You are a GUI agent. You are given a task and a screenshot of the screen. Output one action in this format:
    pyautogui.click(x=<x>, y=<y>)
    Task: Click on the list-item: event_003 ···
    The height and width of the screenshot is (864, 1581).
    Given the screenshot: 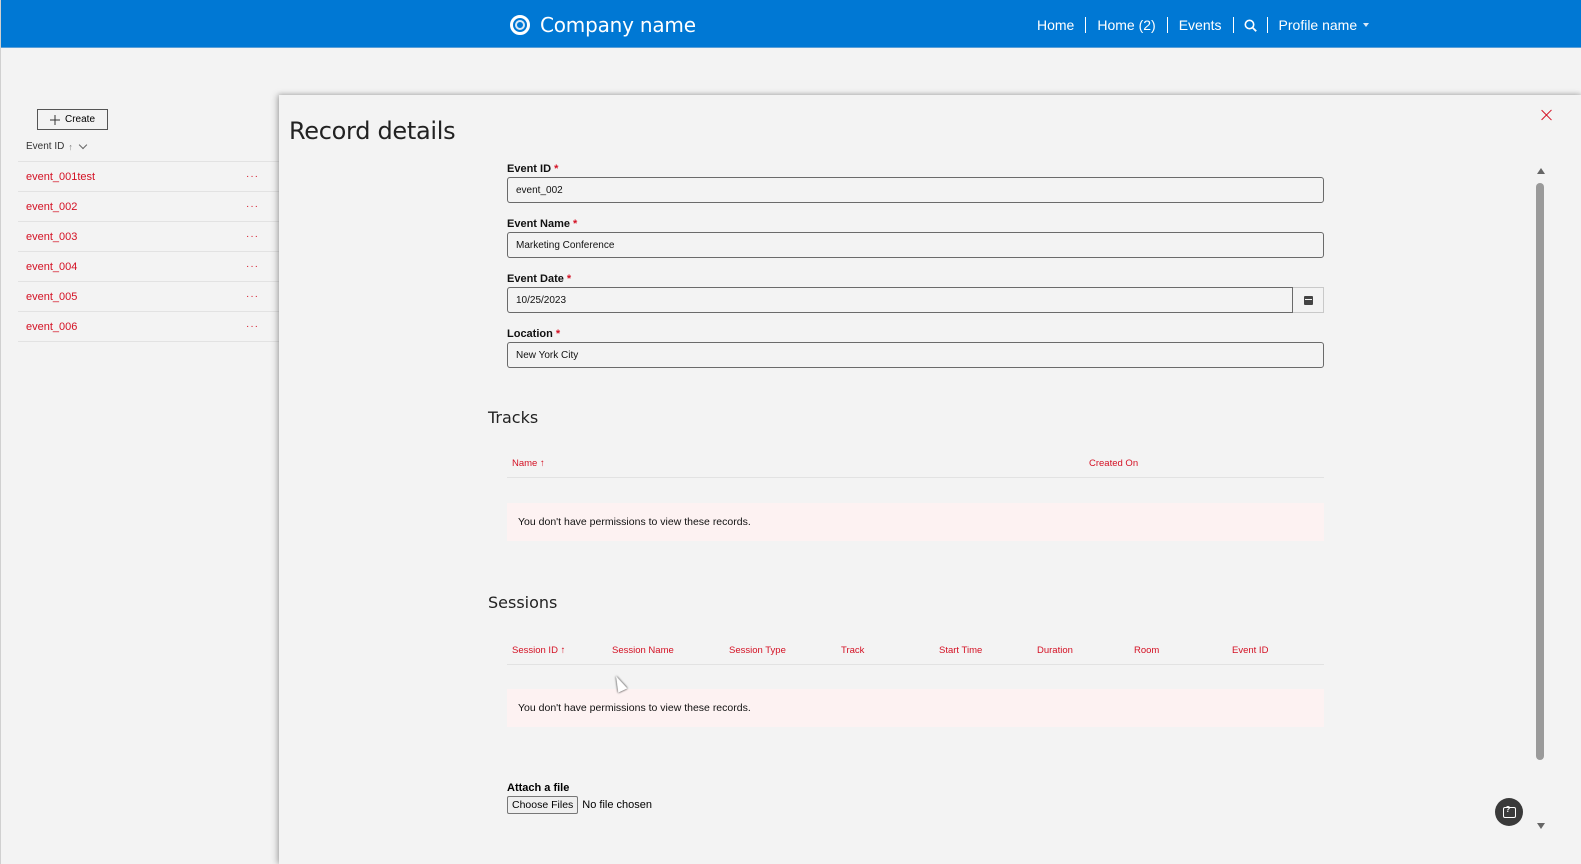 What is the action you would take?
    pyautogui.click(x=148, y=237)
    